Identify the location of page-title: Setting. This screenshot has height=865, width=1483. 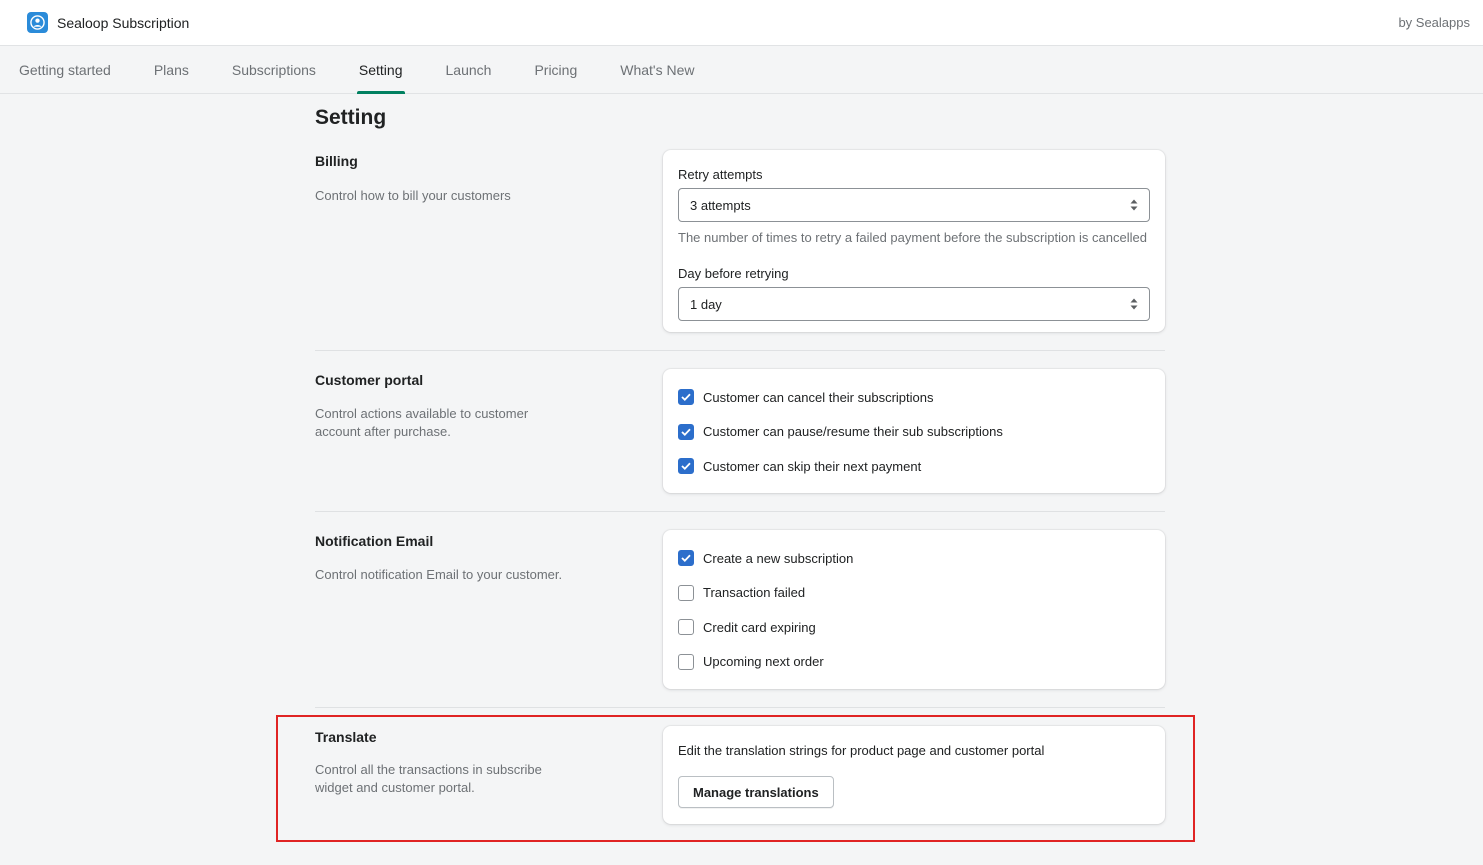
(351, 117).